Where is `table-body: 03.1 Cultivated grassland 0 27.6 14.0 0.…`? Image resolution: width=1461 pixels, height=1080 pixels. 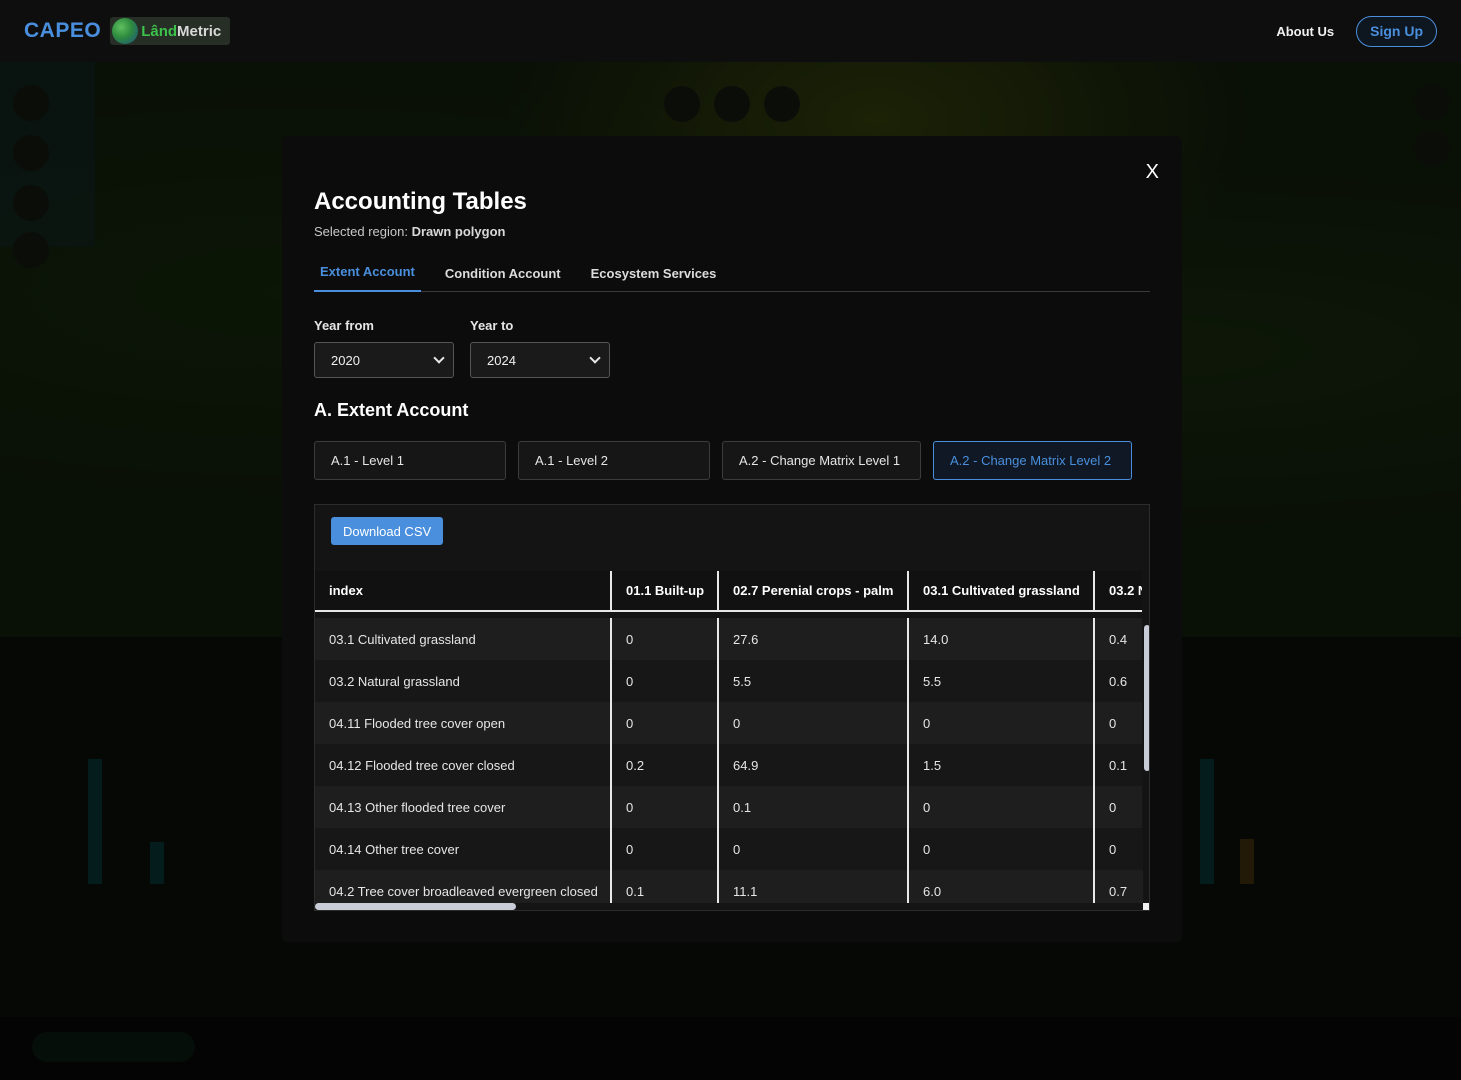 table-body: 03.1 Cultivated grassland 0 27.6 14.0 0.… is located at coordinates (729, 760).